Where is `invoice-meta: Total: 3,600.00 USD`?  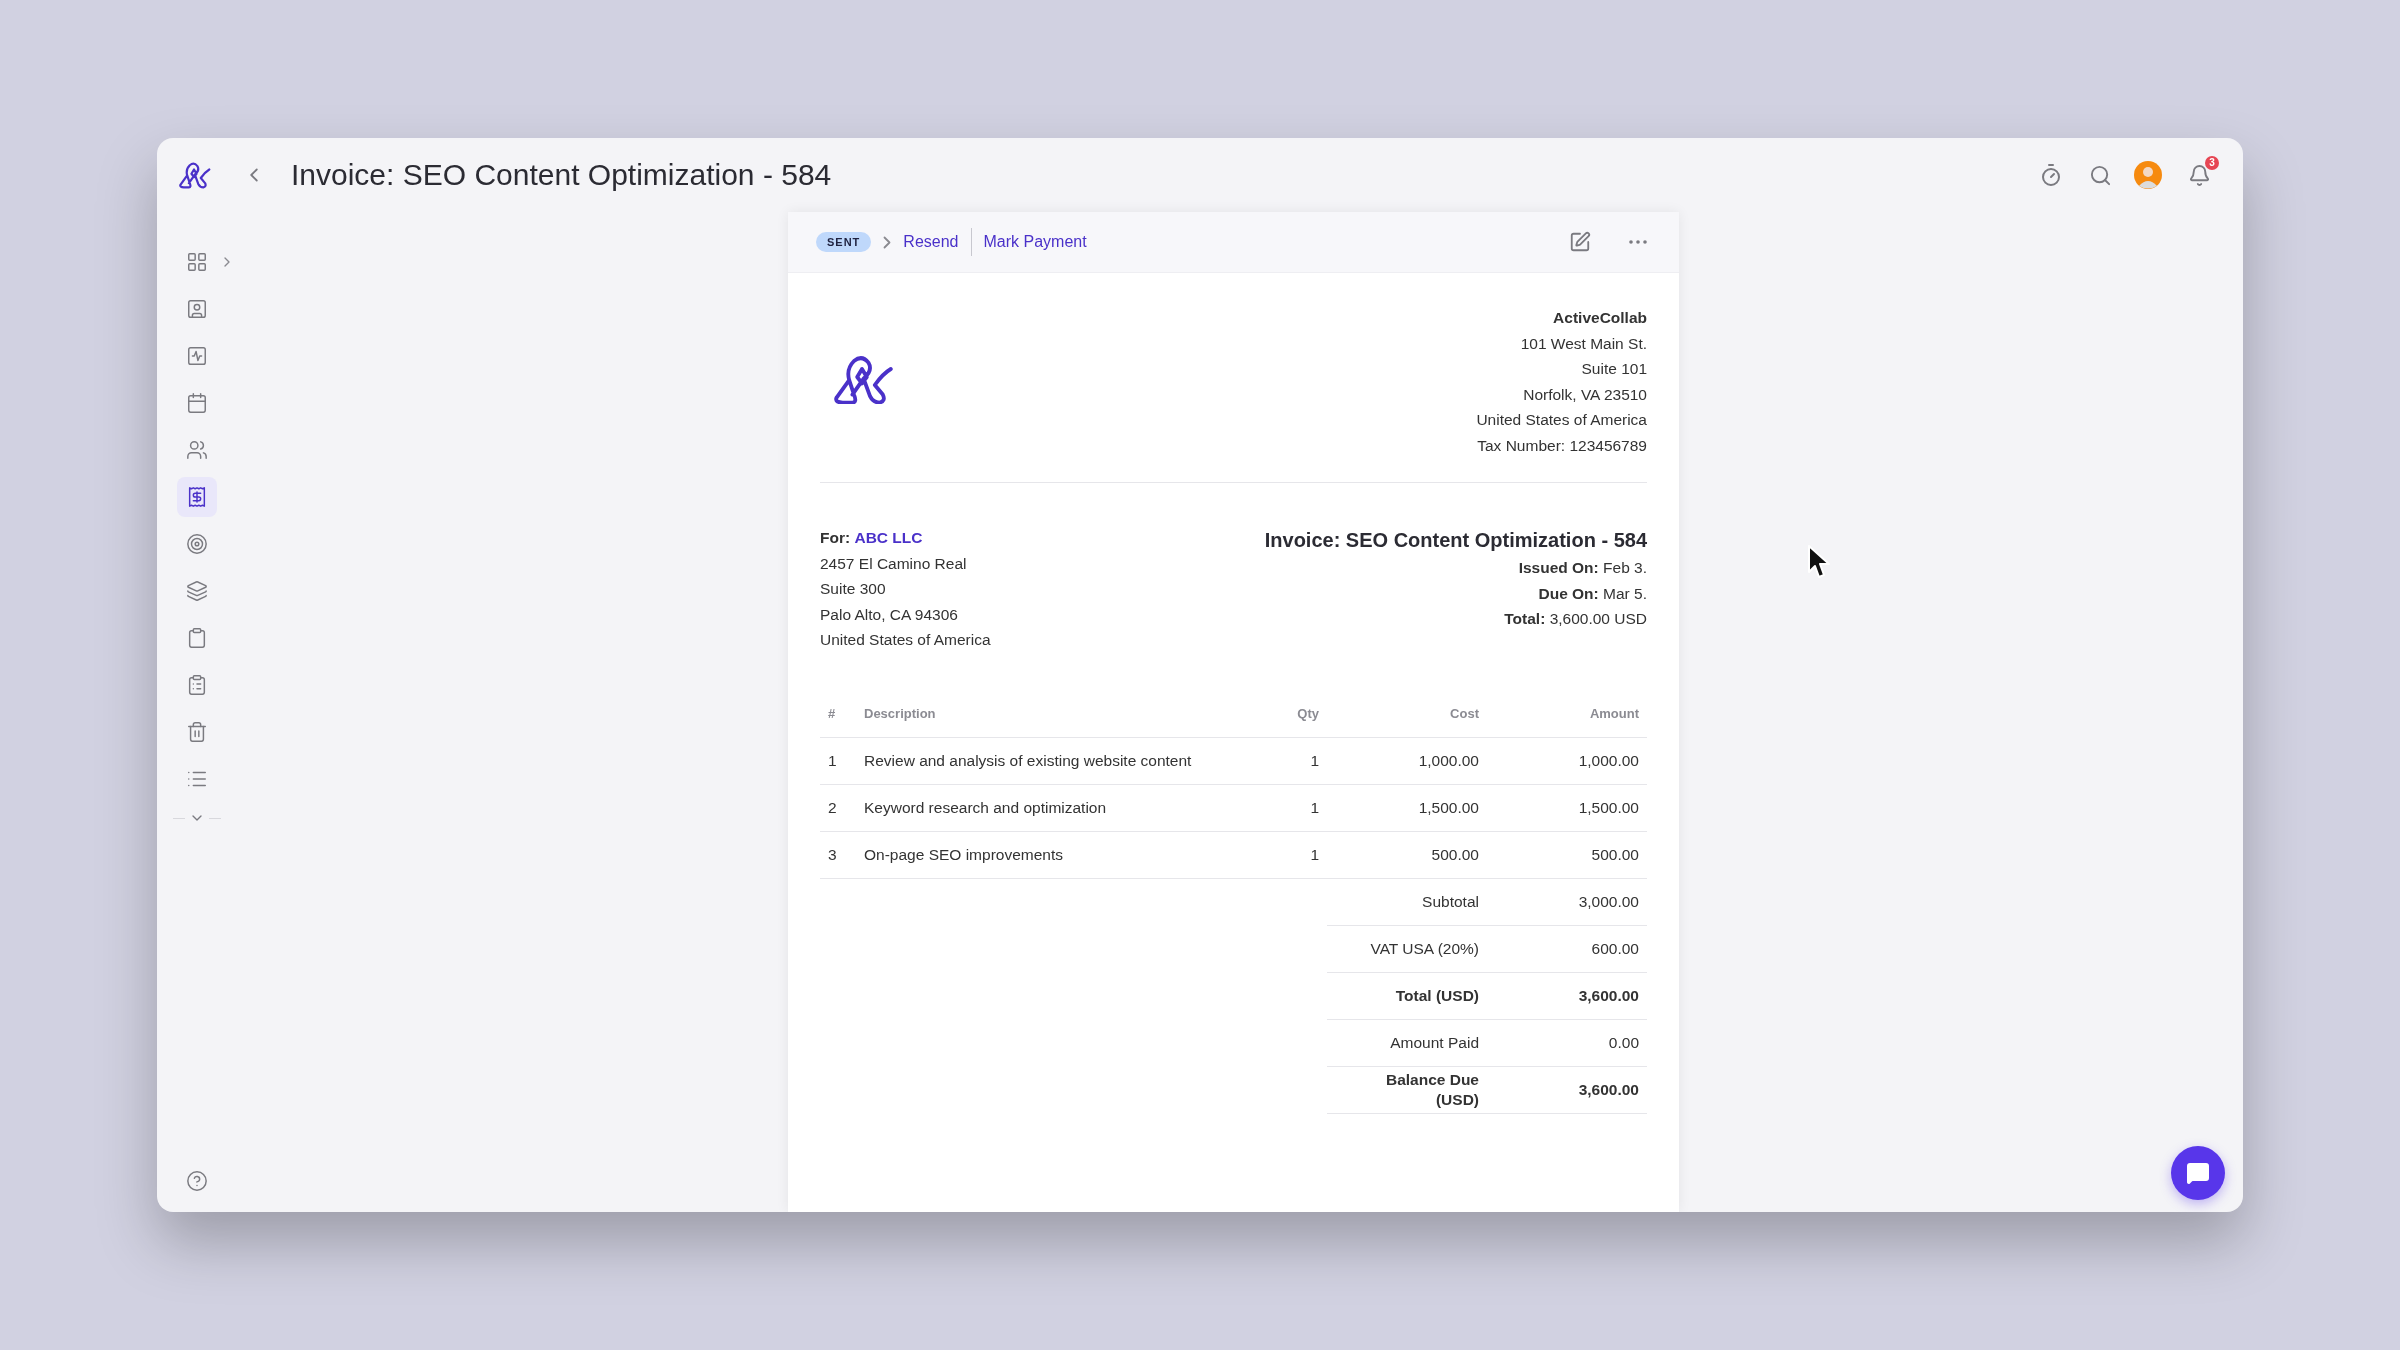
invoice-meta: Total: 3,600.00 USD is located at coordinates (1575, 619).